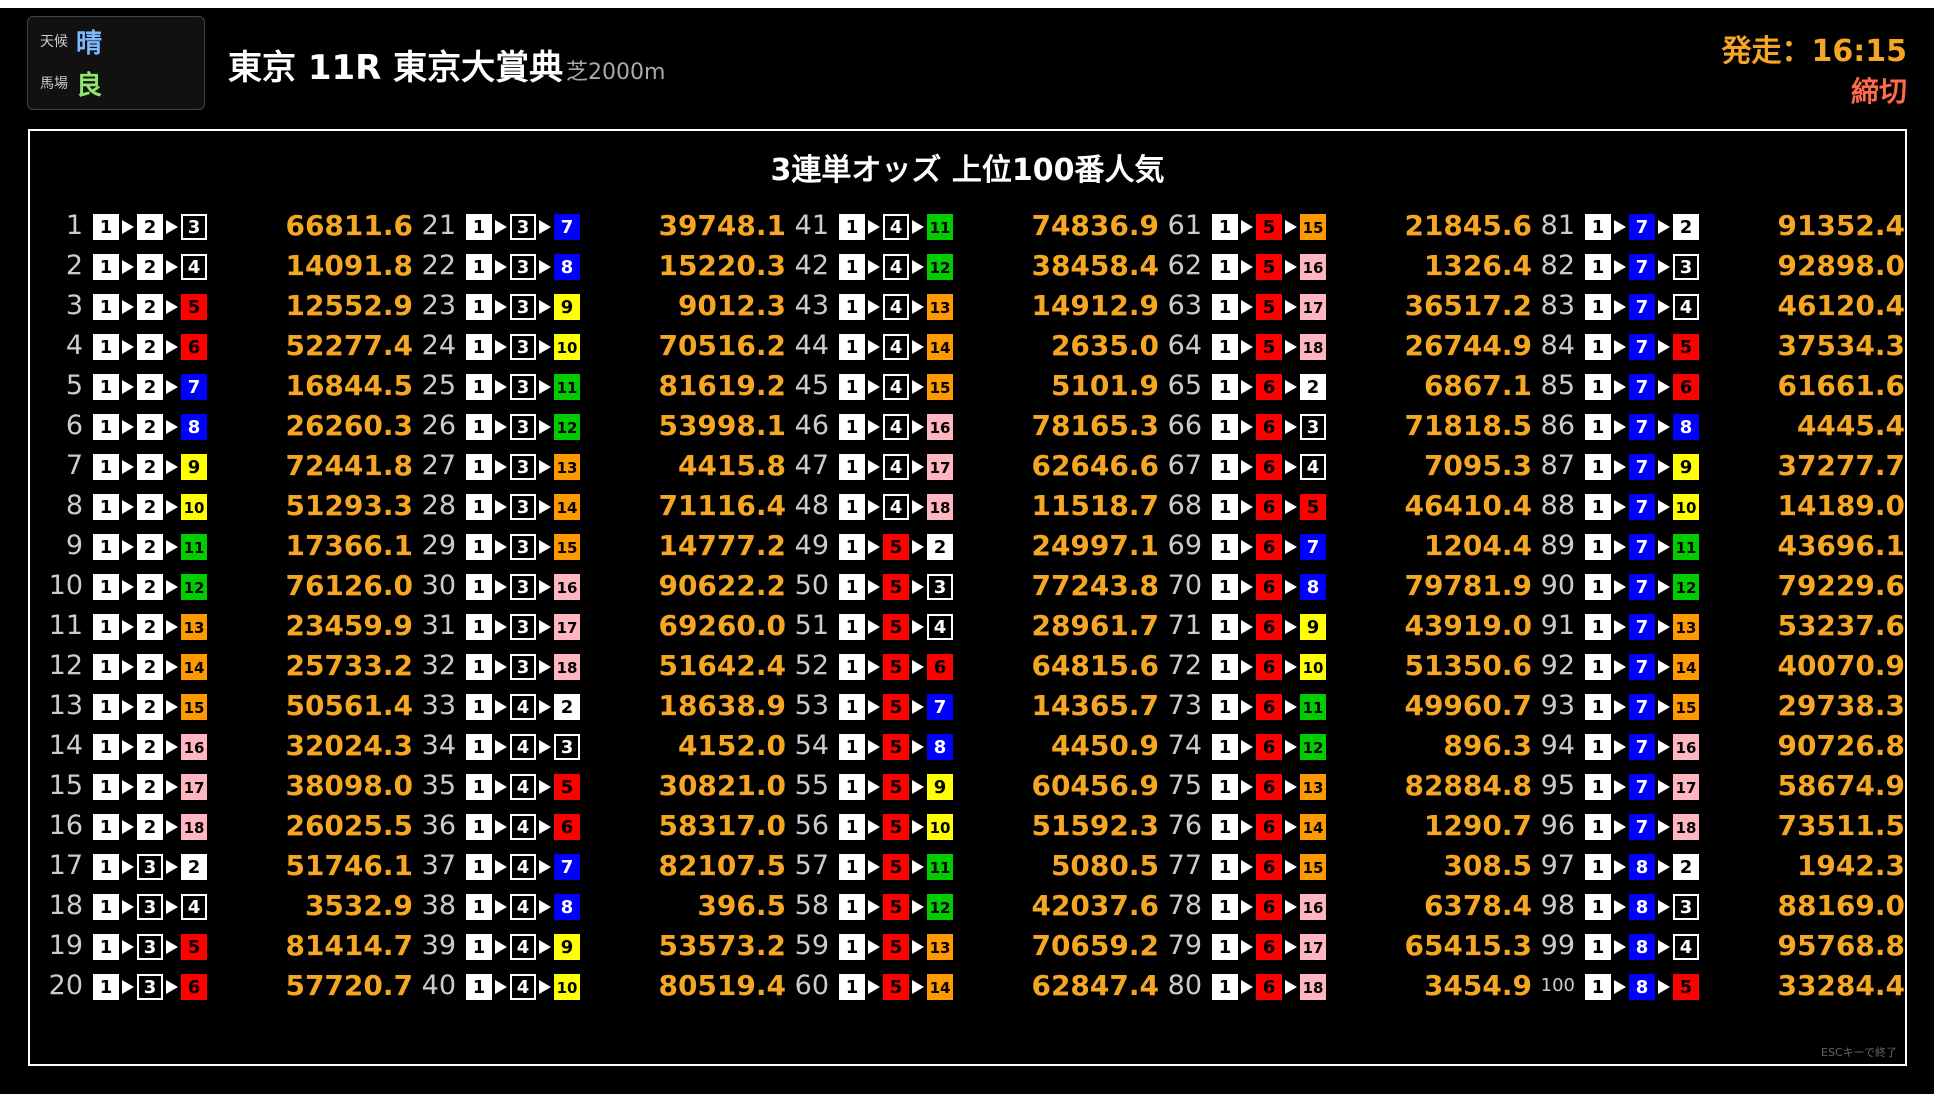  What do you see at coordinates (1642, 386) in the screenshot?
I see `combo-boxes: 176` at bounding box center [1642, 386].